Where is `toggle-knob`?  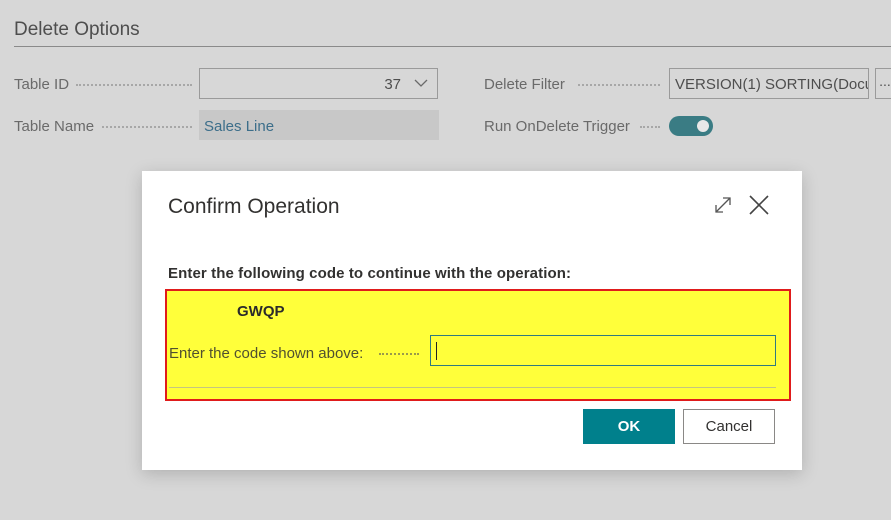
toggle-knob is located at coordinates (703, 126).